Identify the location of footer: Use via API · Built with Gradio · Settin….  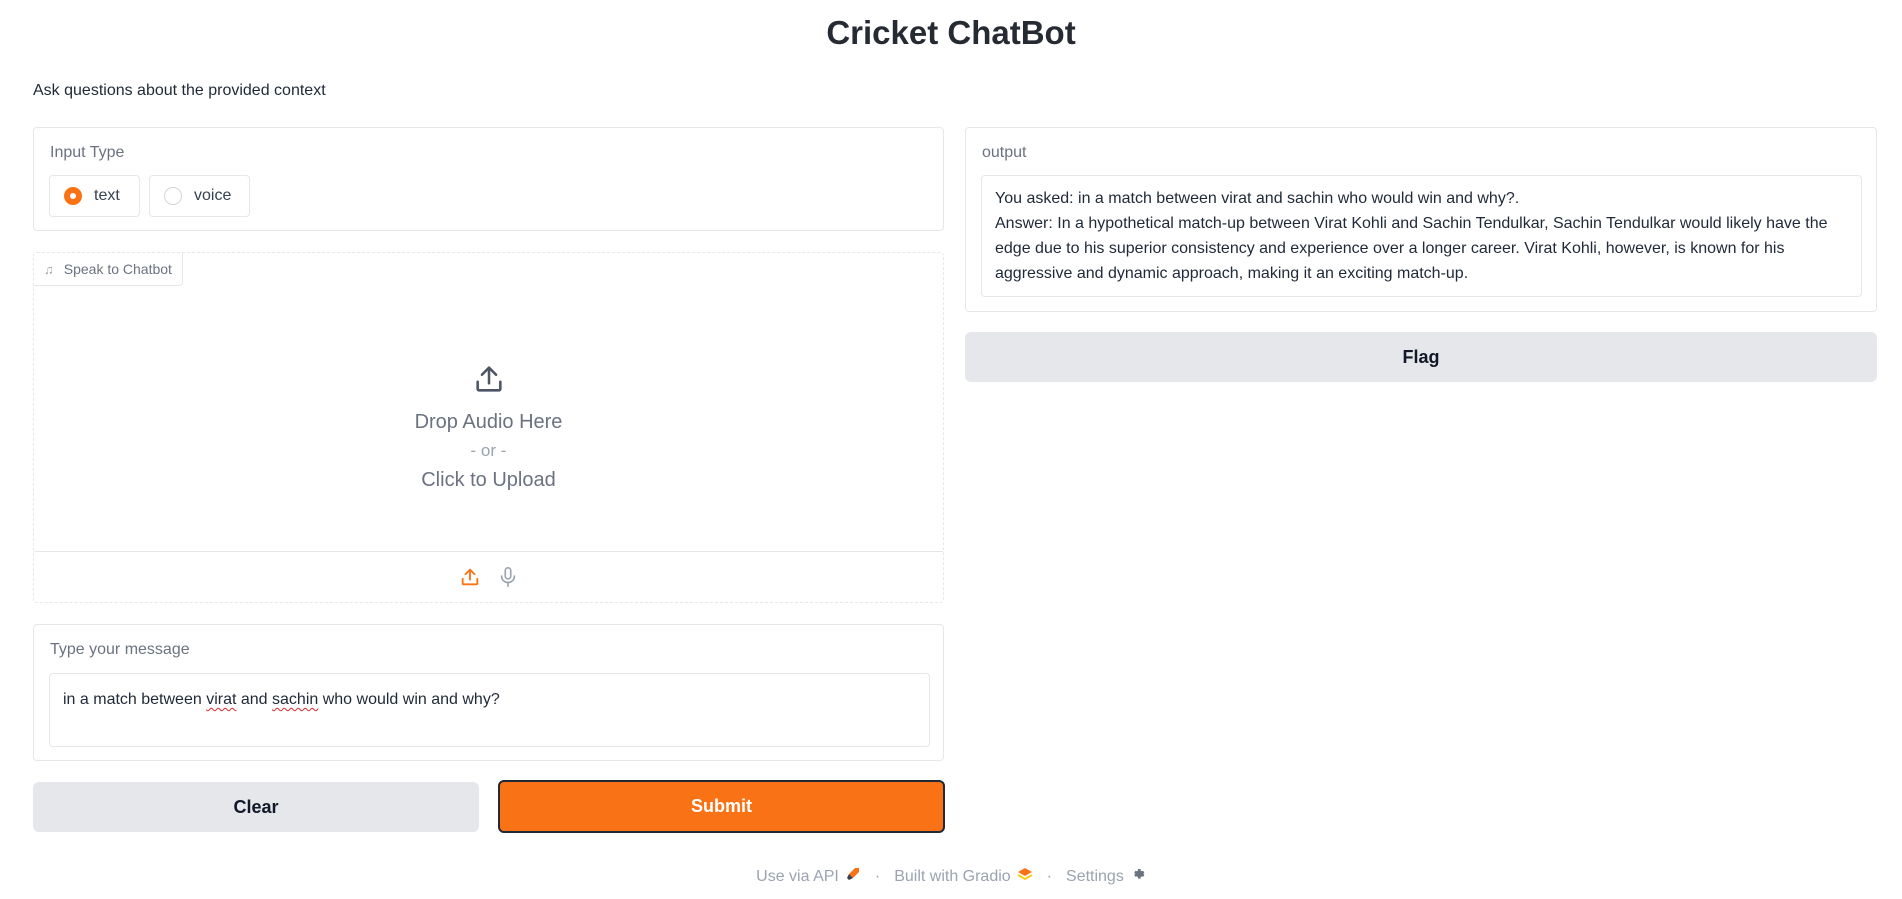
(951, 876).